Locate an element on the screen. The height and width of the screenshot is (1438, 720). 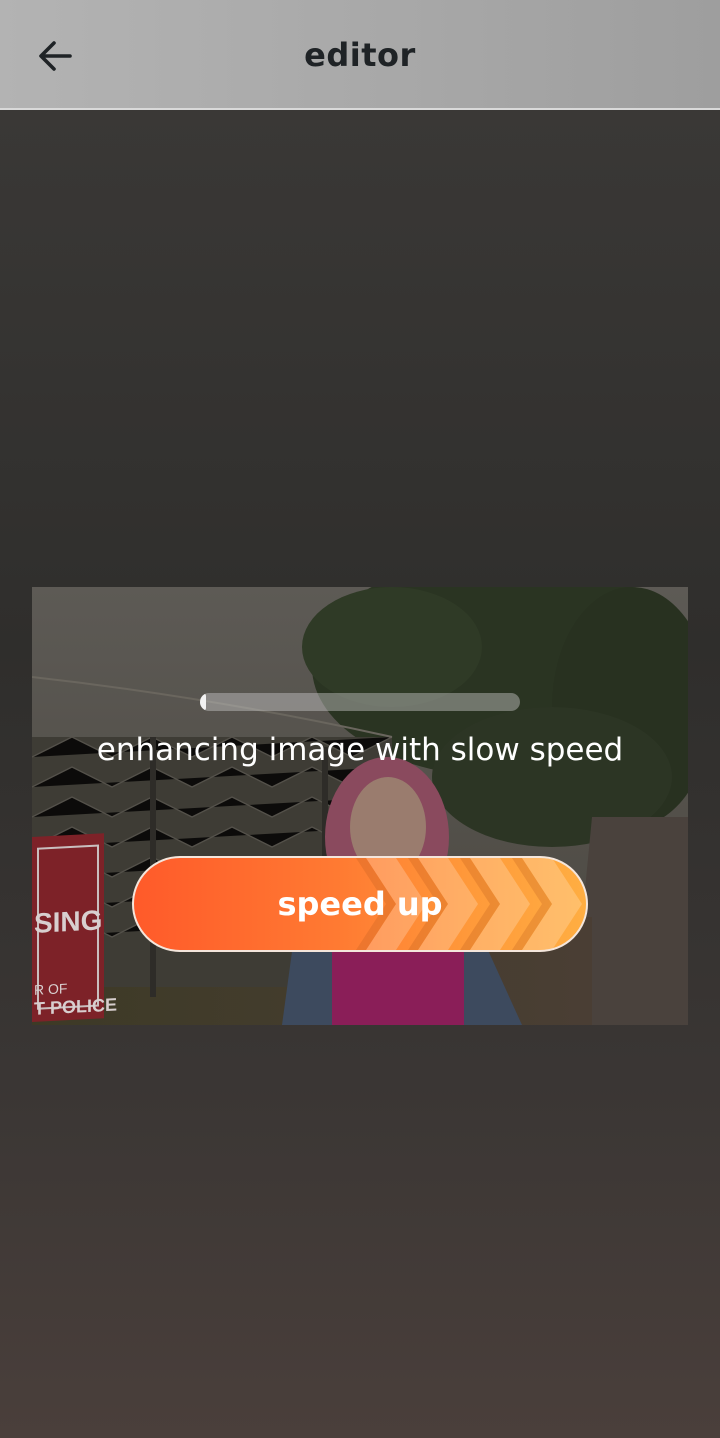
back-button is located at coordinates (56, 56).